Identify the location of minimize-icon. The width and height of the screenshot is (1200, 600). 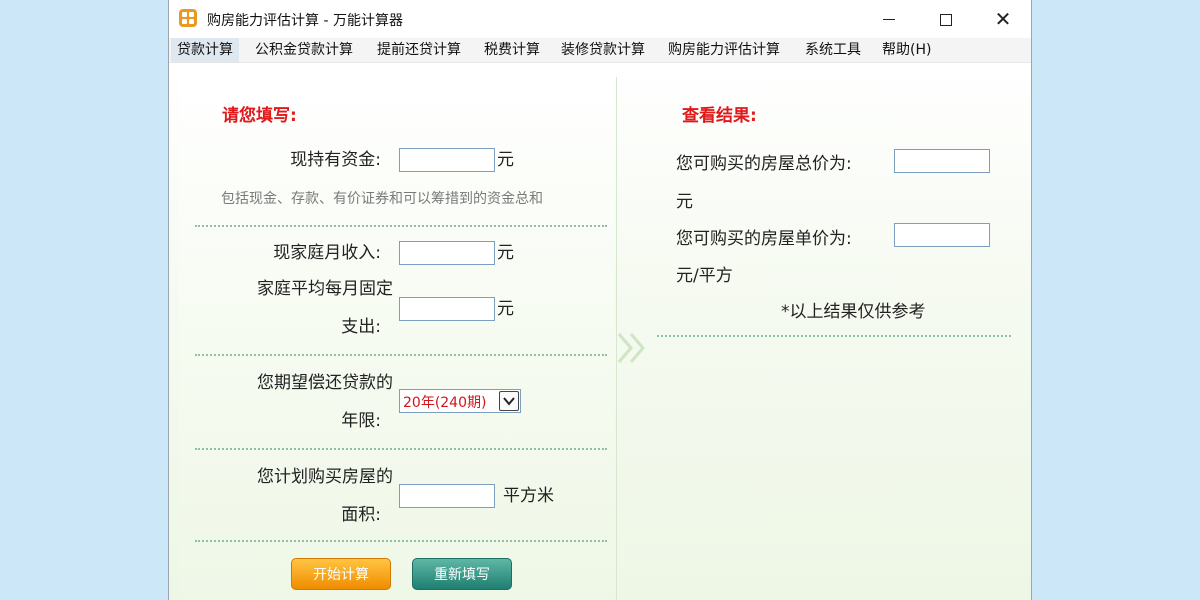
(889, 19).